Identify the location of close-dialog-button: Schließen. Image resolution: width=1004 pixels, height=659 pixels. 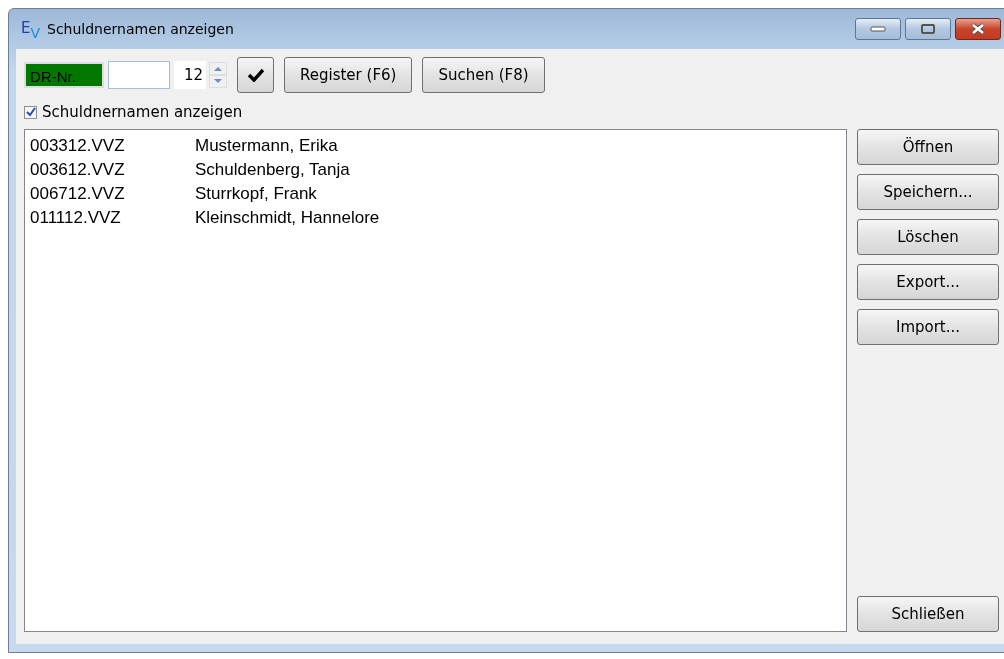
(928, 614).